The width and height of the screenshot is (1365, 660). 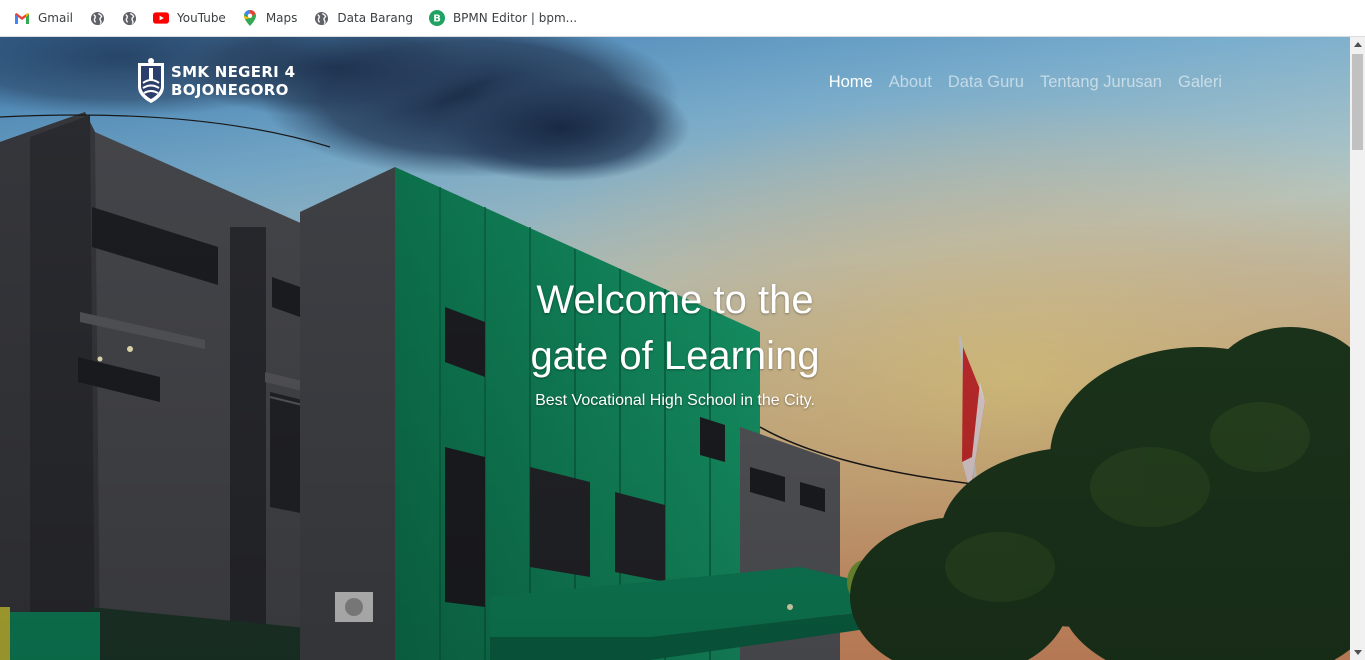 I want to click on logo-text: SMK NEGERI 4 BOJONEGORO, so click(x=233, y=81).